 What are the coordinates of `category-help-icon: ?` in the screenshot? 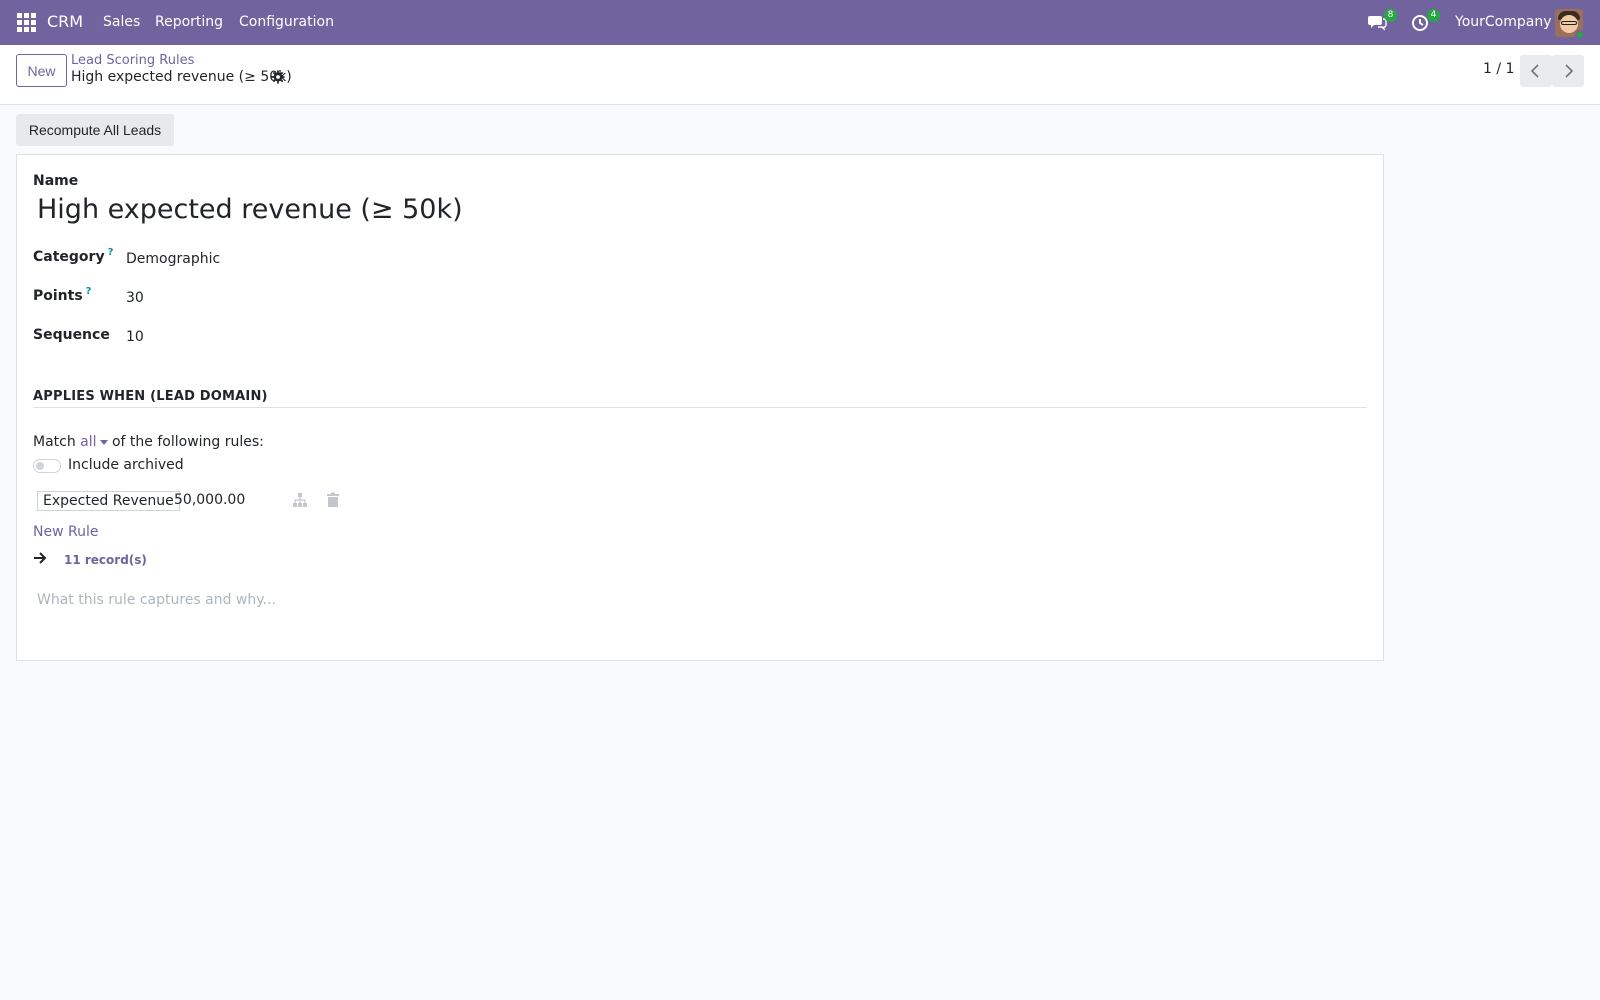 It's located at (111, 252).